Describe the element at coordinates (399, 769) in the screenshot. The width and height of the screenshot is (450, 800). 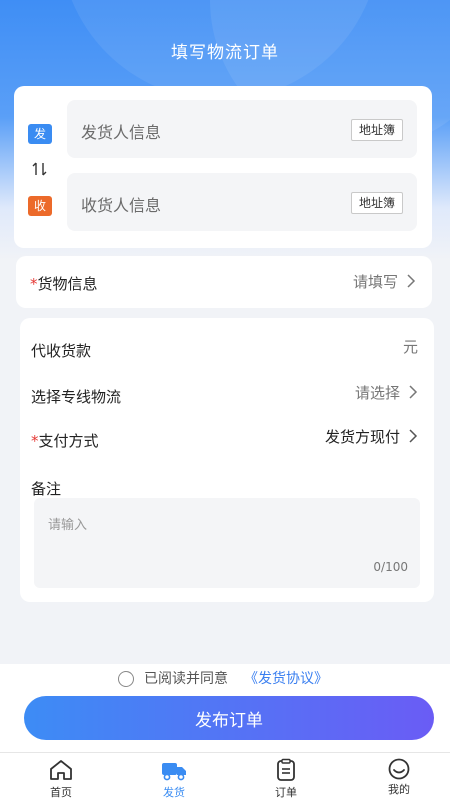
I see `smile-icon` at that location.